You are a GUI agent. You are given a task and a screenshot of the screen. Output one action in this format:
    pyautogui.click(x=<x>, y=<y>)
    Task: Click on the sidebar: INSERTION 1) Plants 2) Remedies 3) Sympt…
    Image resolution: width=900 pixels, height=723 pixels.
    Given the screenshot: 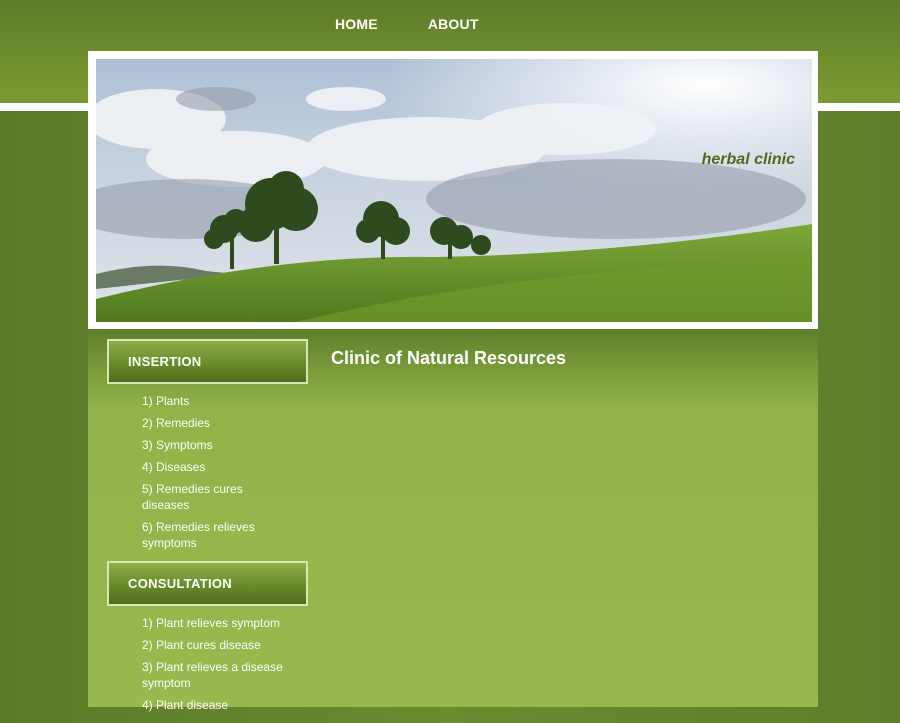 What is the action you would take?
    pyautogui.click(x=207, y=531)
    